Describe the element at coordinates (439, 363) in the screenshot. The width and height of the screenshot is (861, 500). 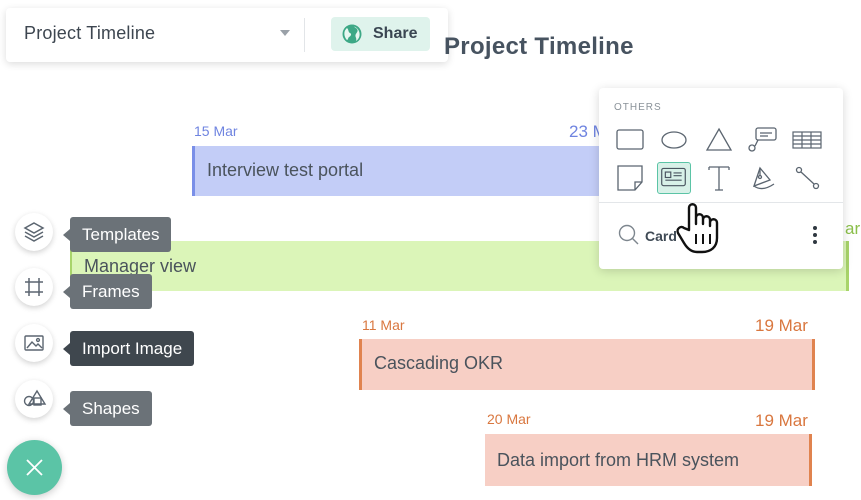
I see `bar-label: Cascading OKR` at that location.